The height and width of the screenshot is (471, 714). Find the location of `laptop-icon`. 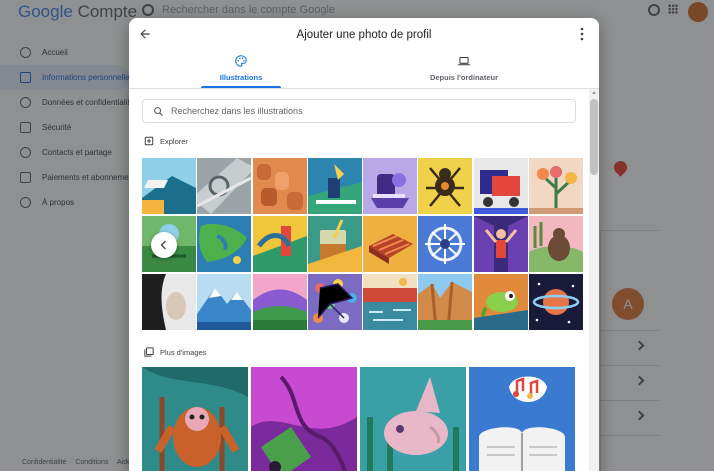

laptop-icon is located at coordinates (464, 61).